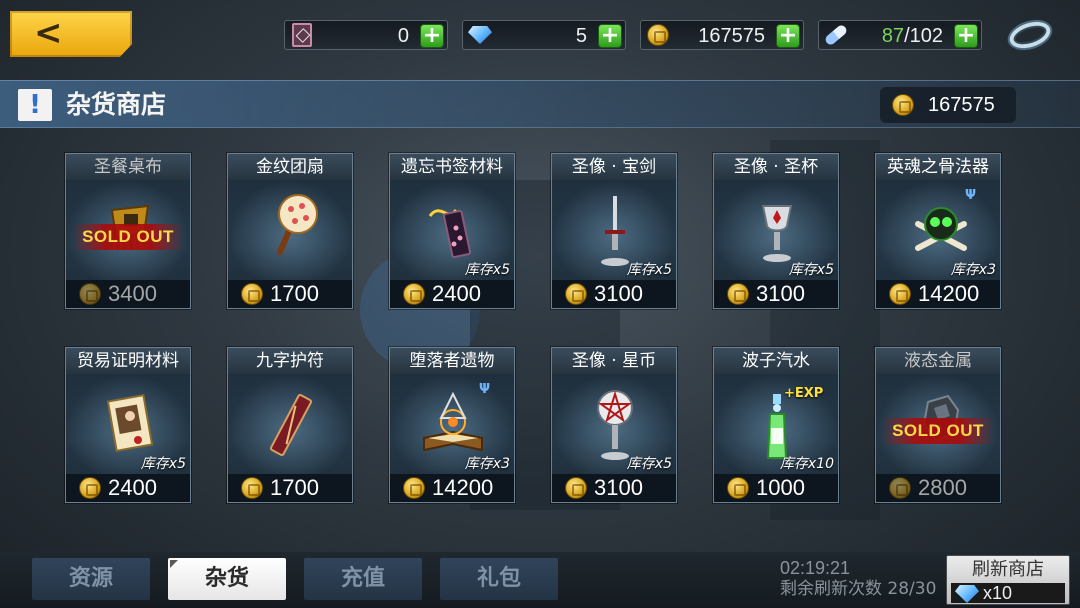 The height and width of the screenshot is (608, 1080). Describe the element at coordinates (294, 293) in the screenshot. I see `item-price-value: 1700` at that location.